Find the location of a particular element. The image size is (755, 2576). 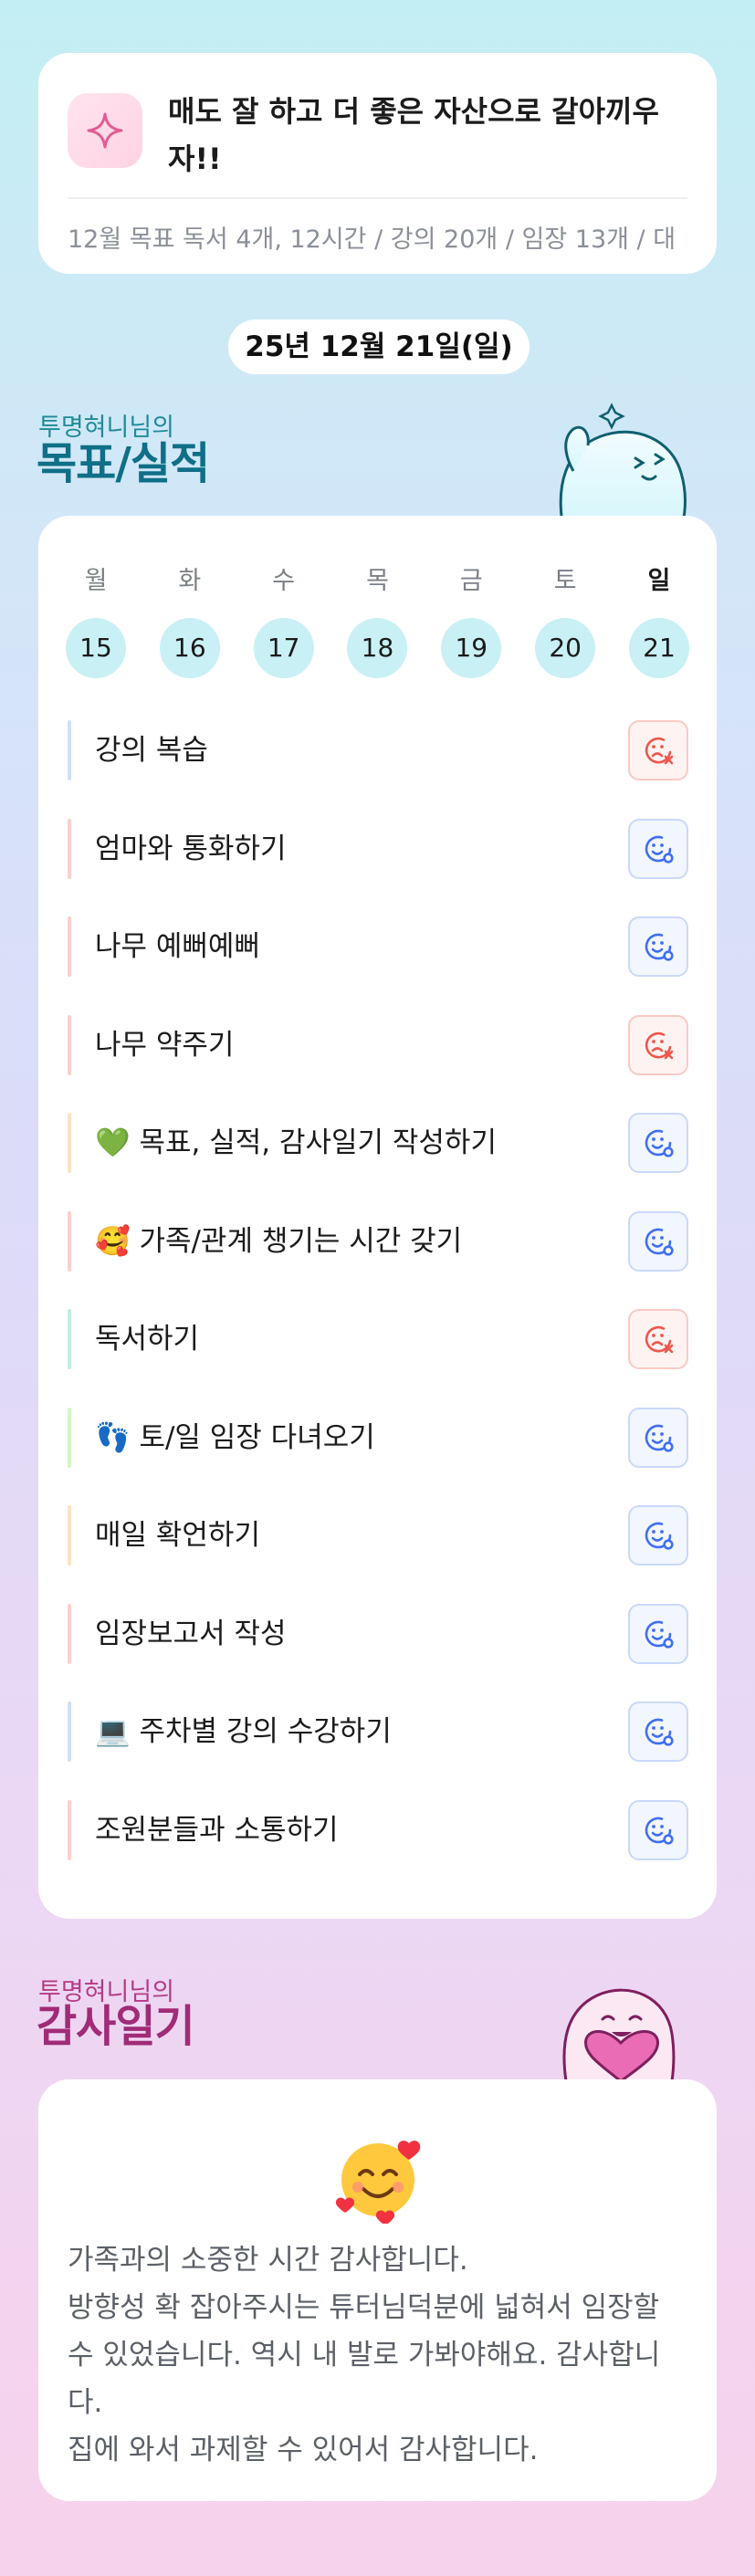

day-19: 금 19 is located at coordinates (471, 620).